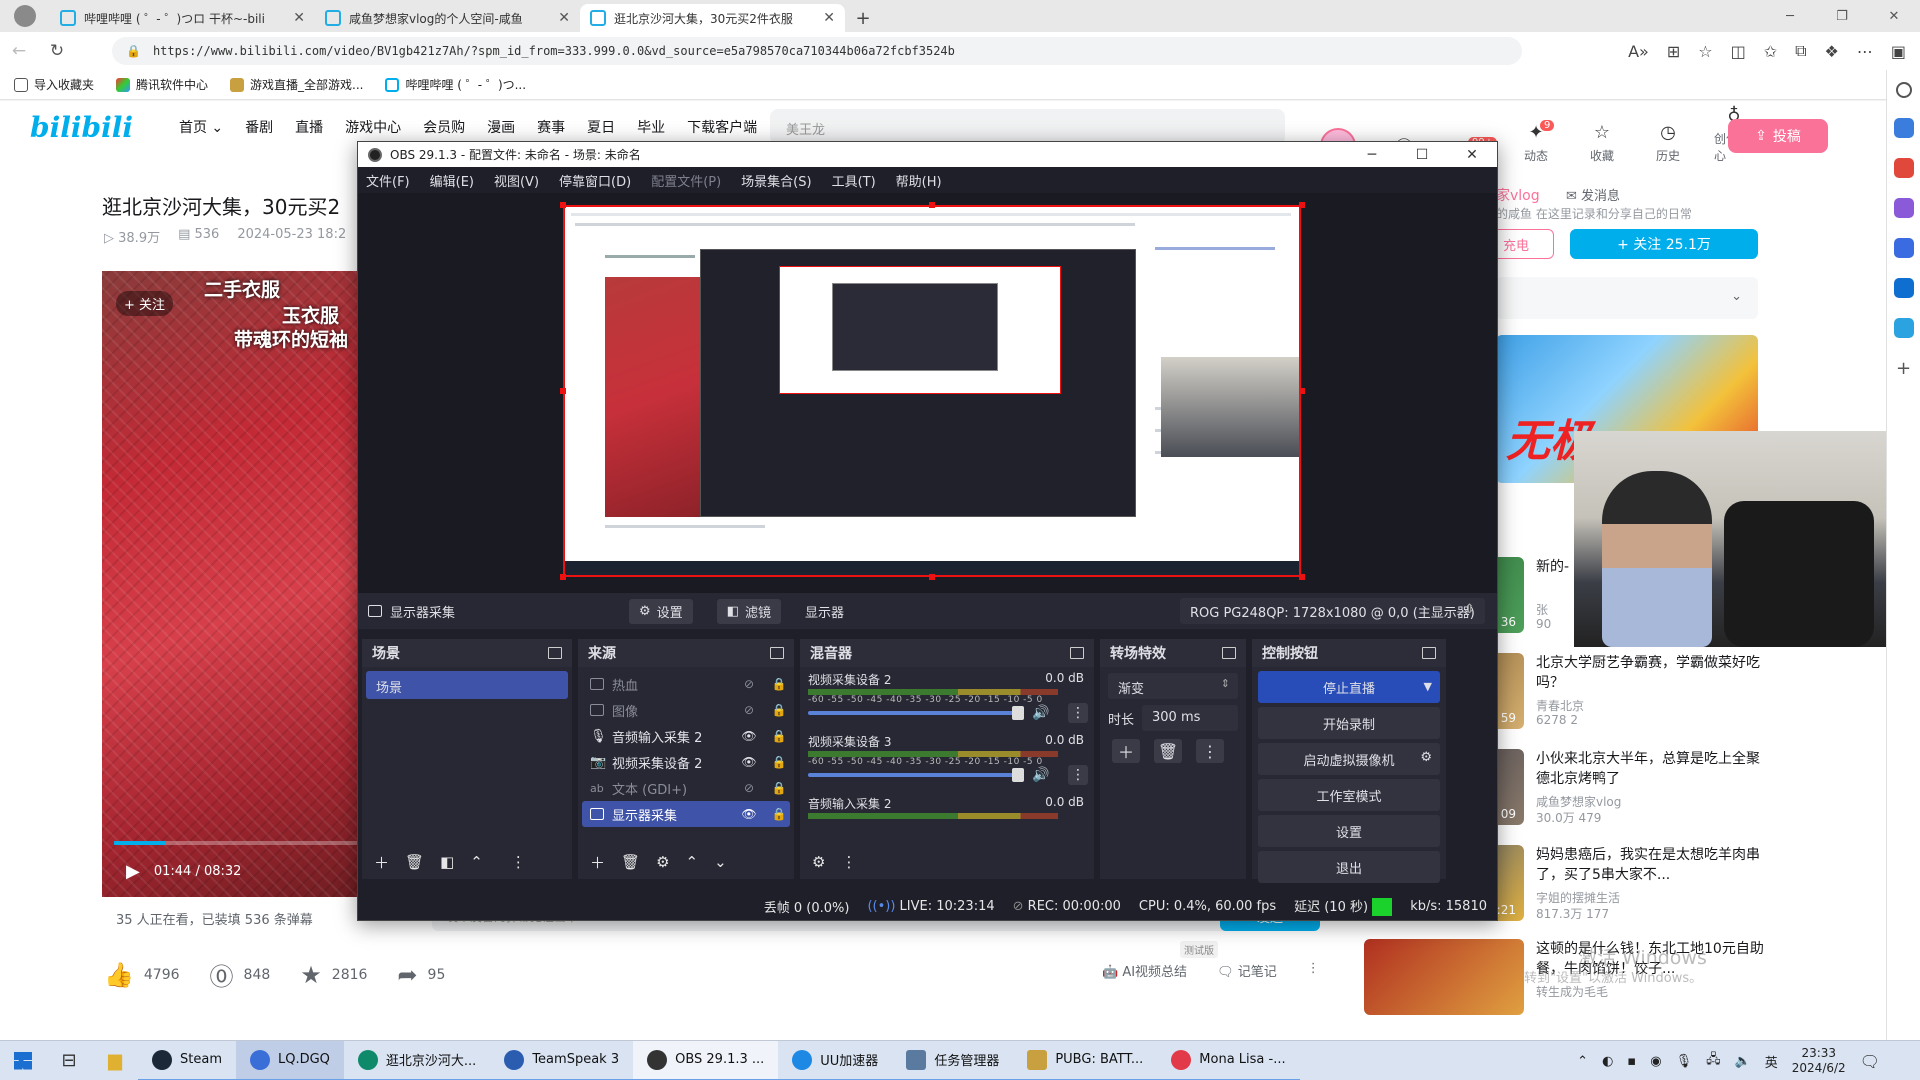 The height and width of the screenshot is (1080, 1920). Describe the element at coordinates (162, 84) in the screenshot. I see `fav-tencent: 腾讯软件中心` at that location.